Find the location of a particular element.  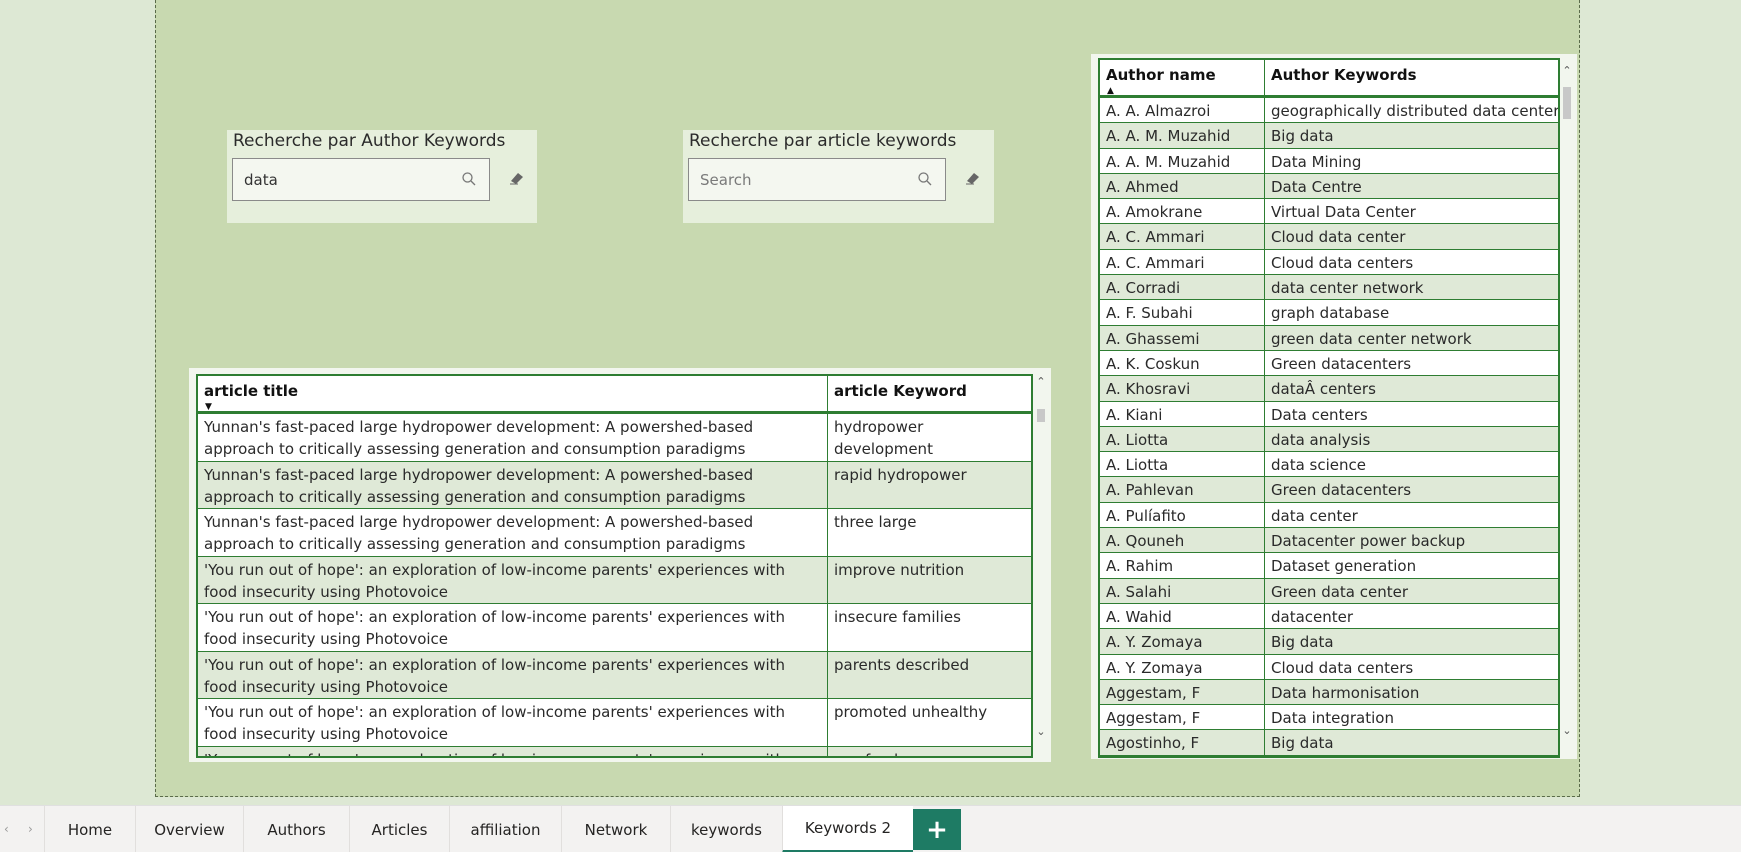

table-row: A. Pahlevan Green datacenters is located at coordinates (1329, 490).